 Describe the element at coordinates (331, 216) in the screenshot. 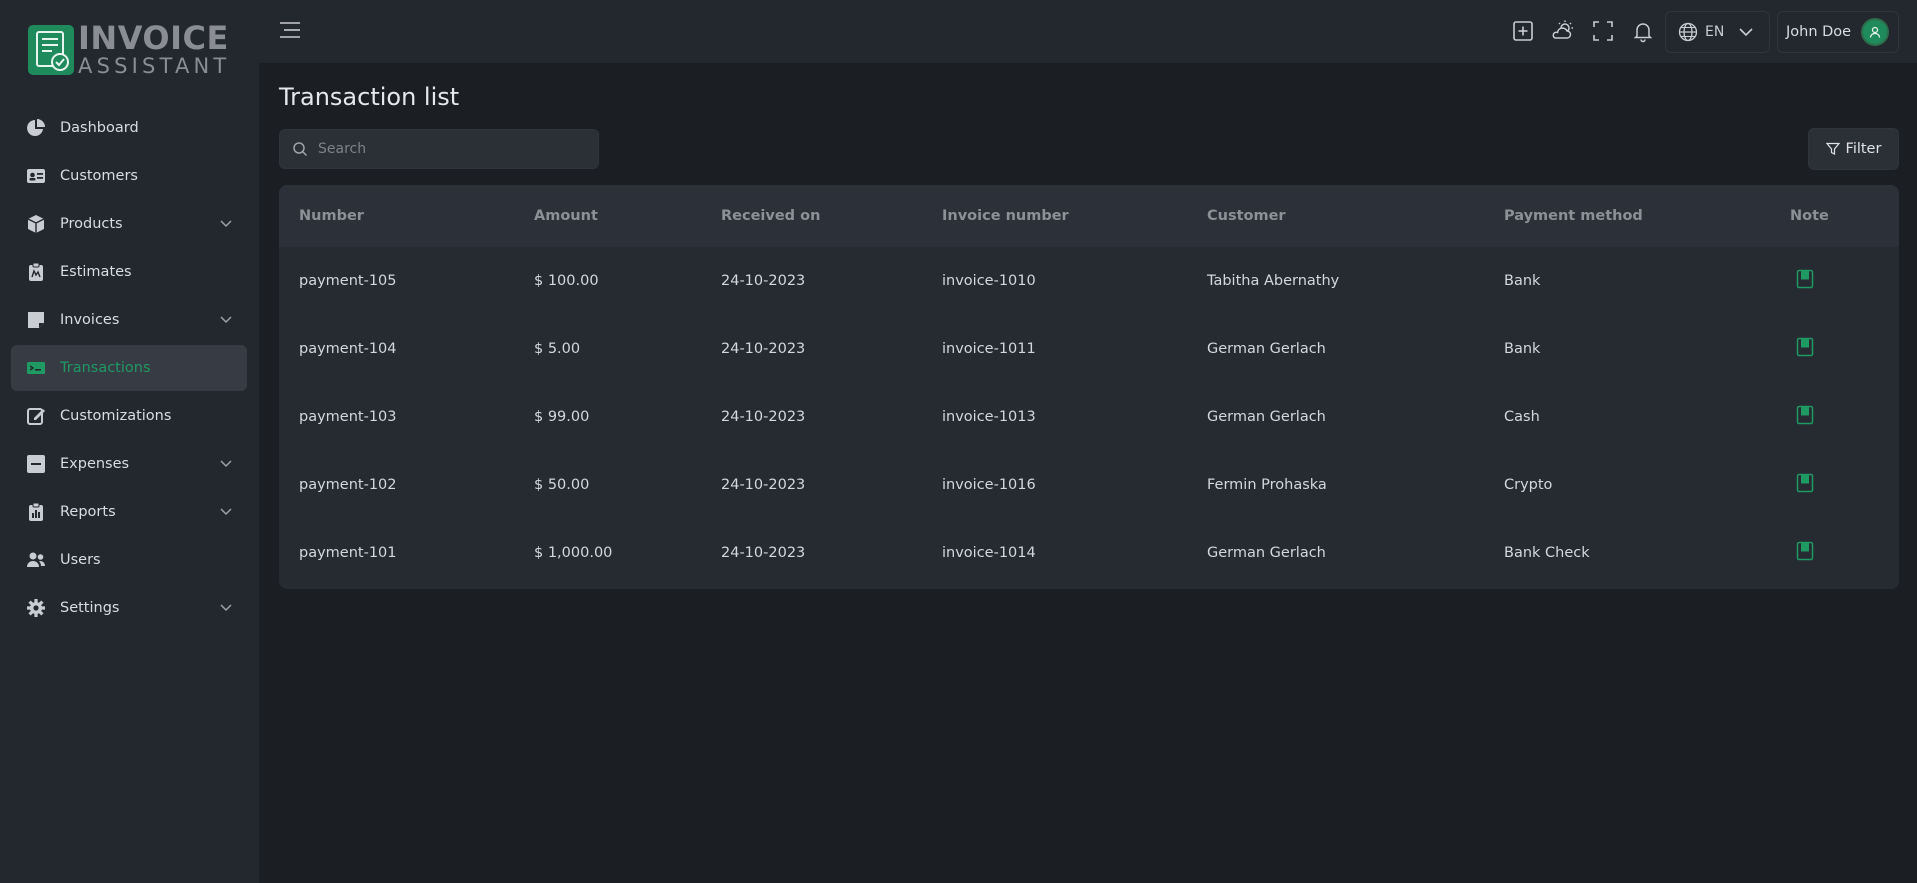

I see `column-header-number: Number` at that location.